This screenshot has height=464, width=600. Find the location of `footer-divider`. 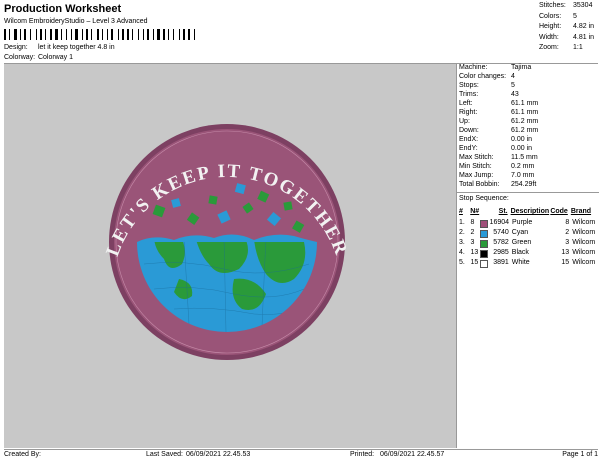

footer-divider is located at coordinates (301, 449).